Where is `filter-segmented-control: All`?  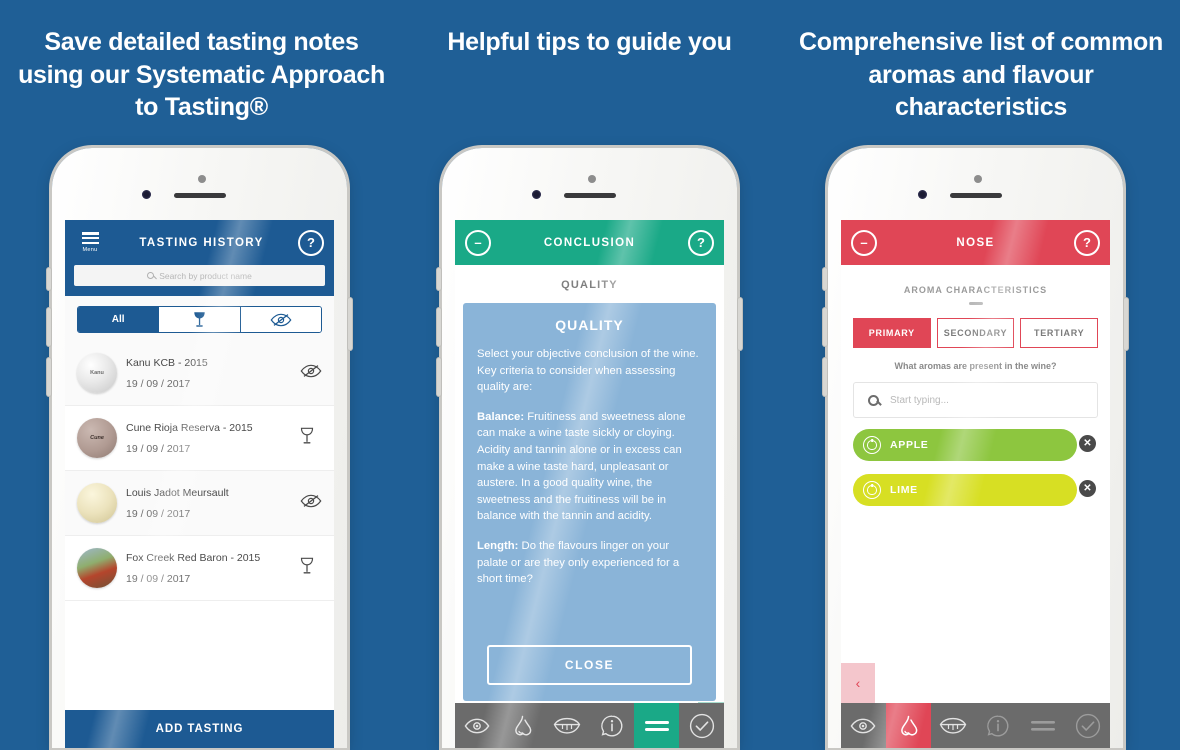
filter-segmented-control: All is located at coordinates (199, 319).